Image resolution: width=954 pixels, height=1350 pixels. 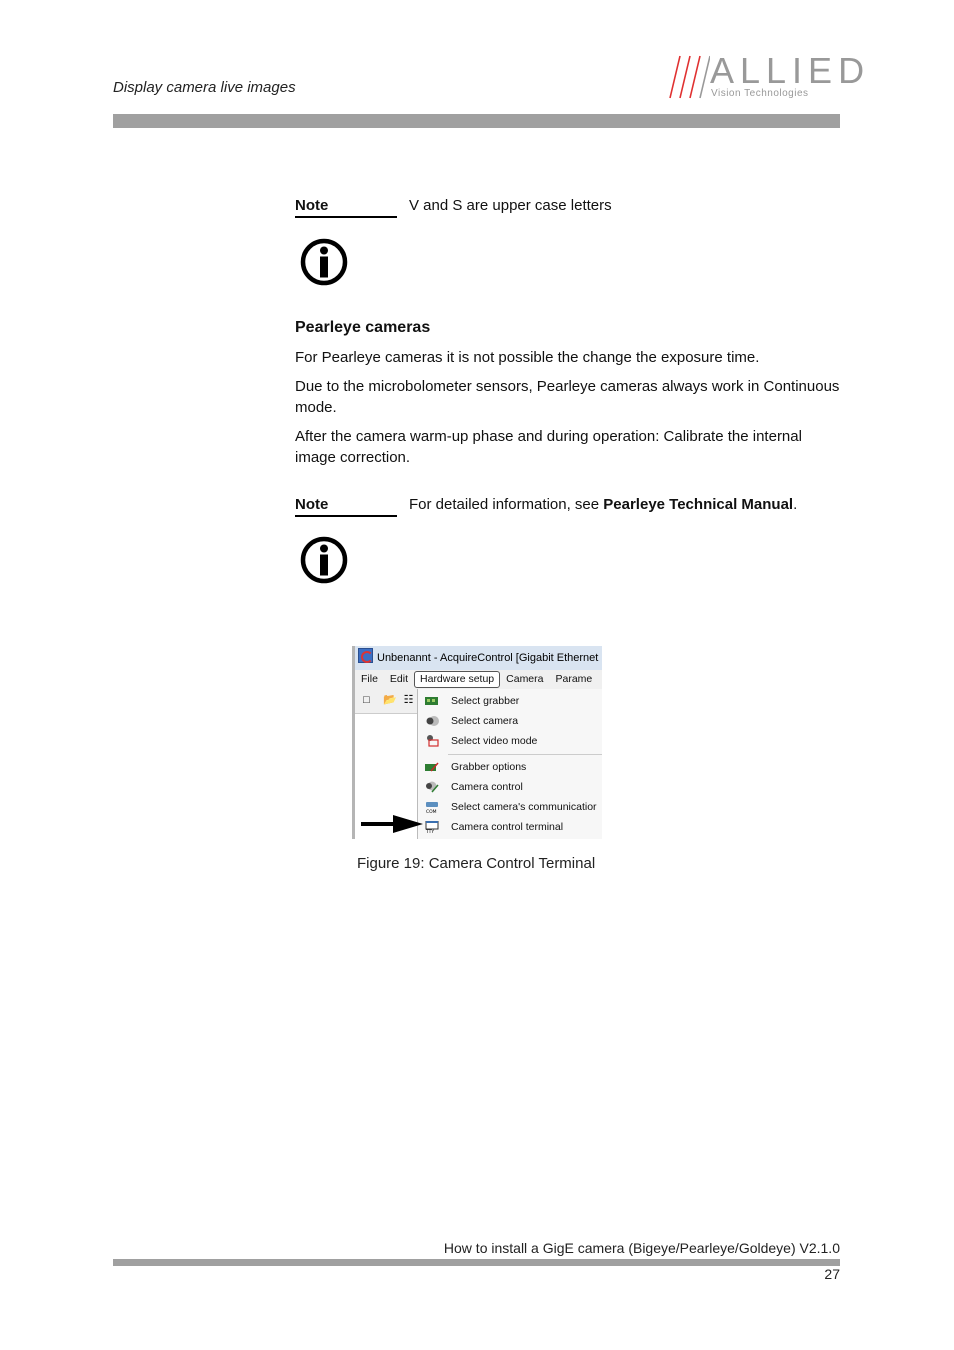 What do you see at coordinates (510, 807) in the screenshot?
I see `menu-item-select-communication: COM Select camera's communicatior` at bounding box center [510, 807].